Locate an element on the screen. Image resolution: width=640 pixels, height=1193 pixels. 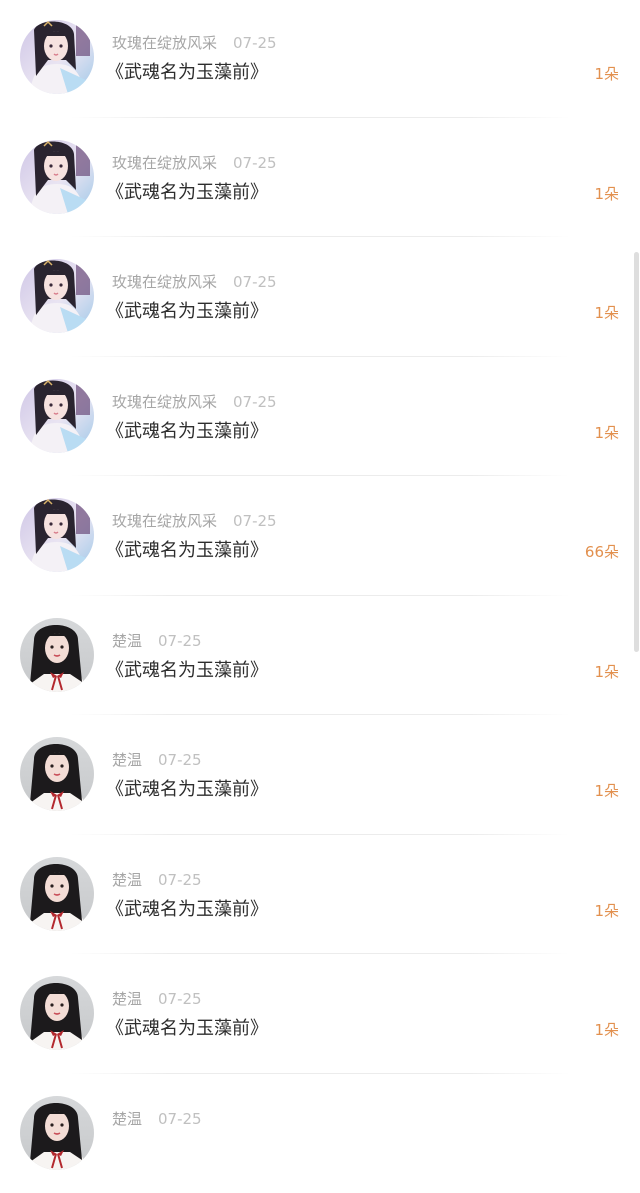
list-item: 玫瑰在绽放风采 07-25 《武魂名为玉藻前》 66朵 is located at coordinates (320, 536).